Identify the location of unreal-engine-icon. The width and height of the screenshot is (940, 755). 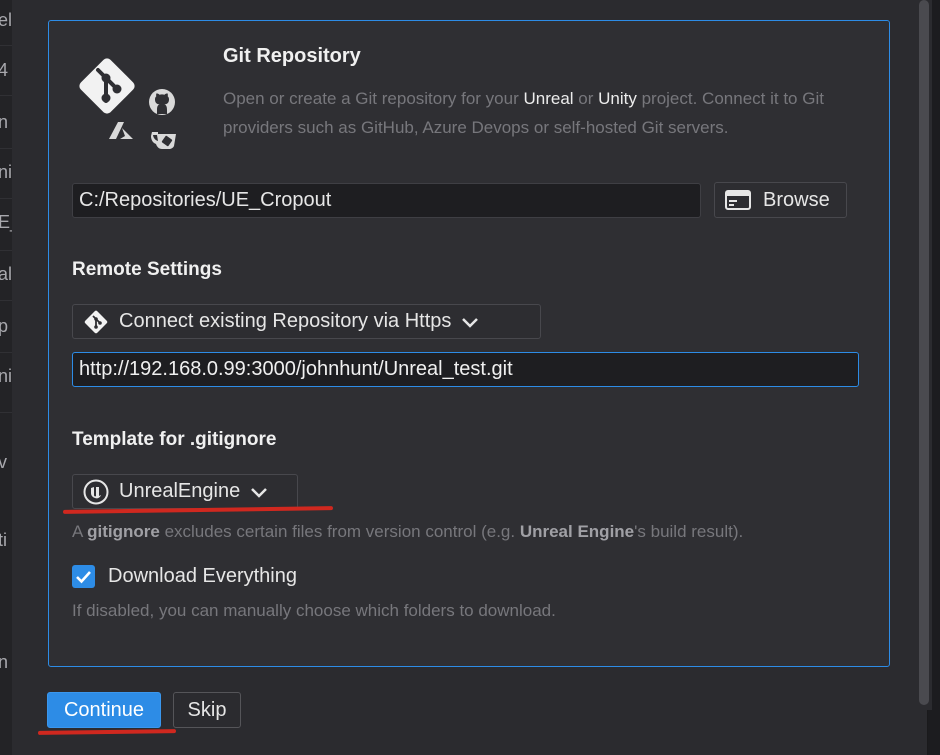
(96, 491).